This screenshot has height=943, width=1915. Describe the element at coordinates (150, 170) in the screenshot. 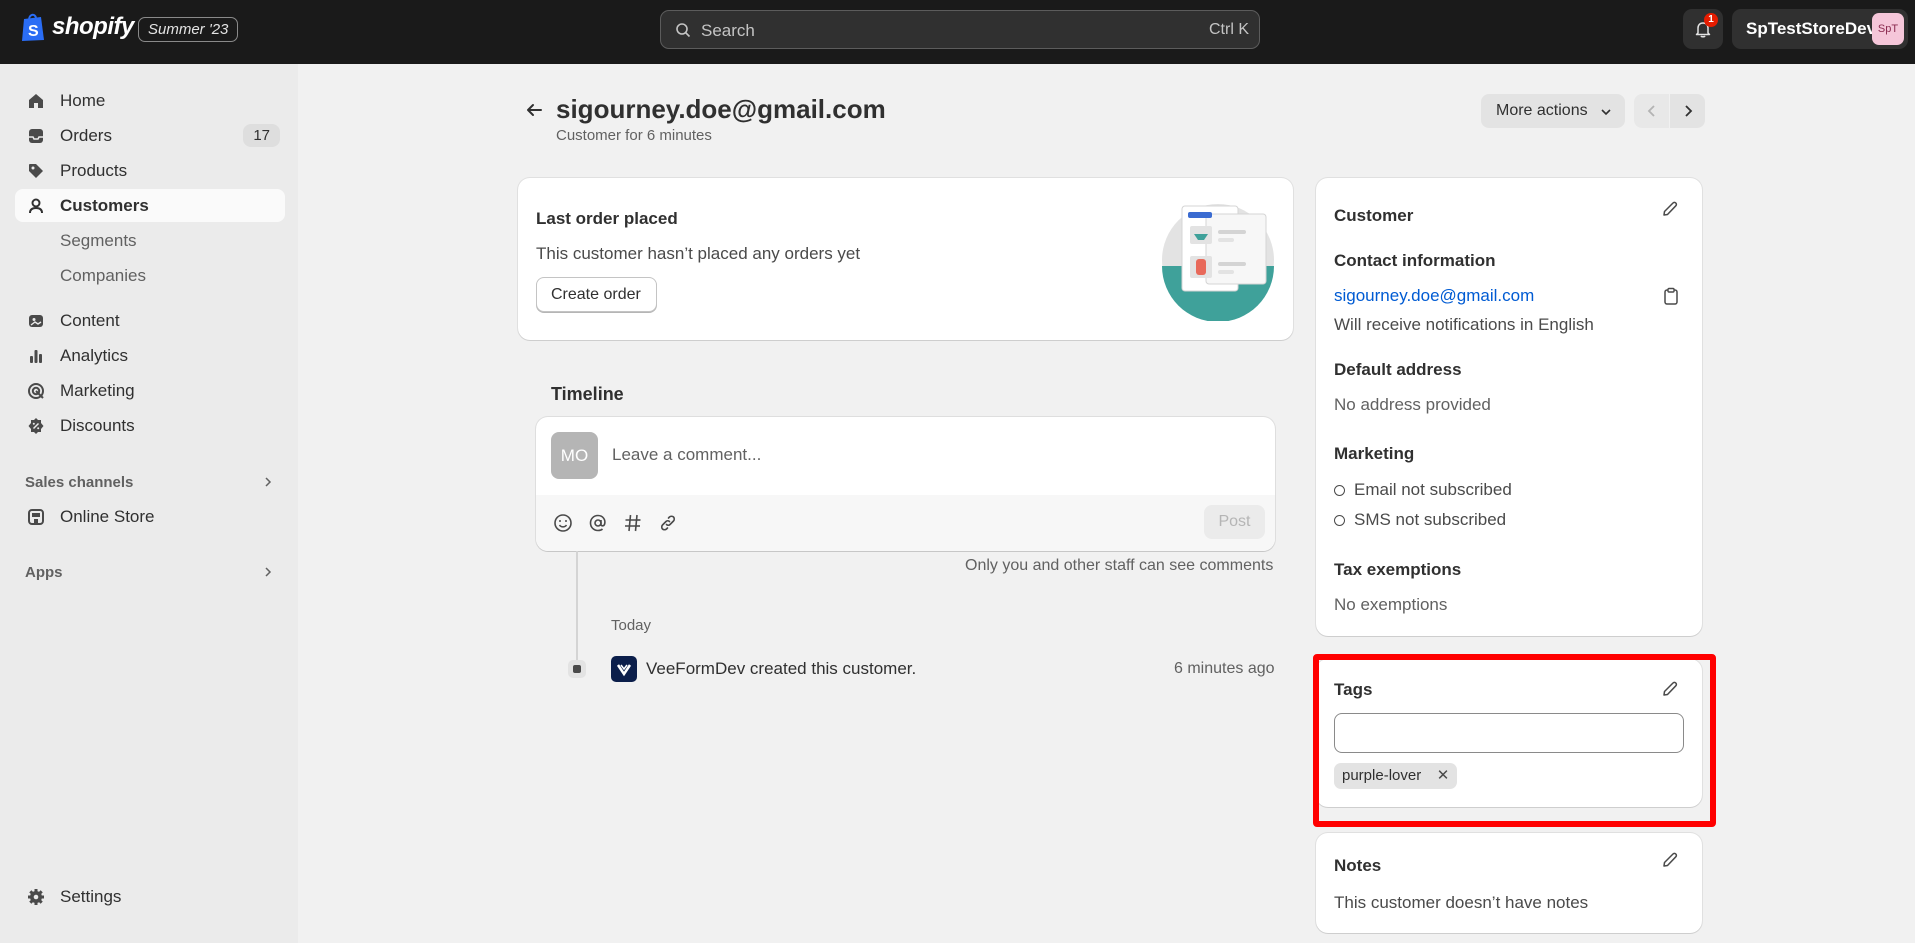

I see `sidebar-item-products: Products` at that location.